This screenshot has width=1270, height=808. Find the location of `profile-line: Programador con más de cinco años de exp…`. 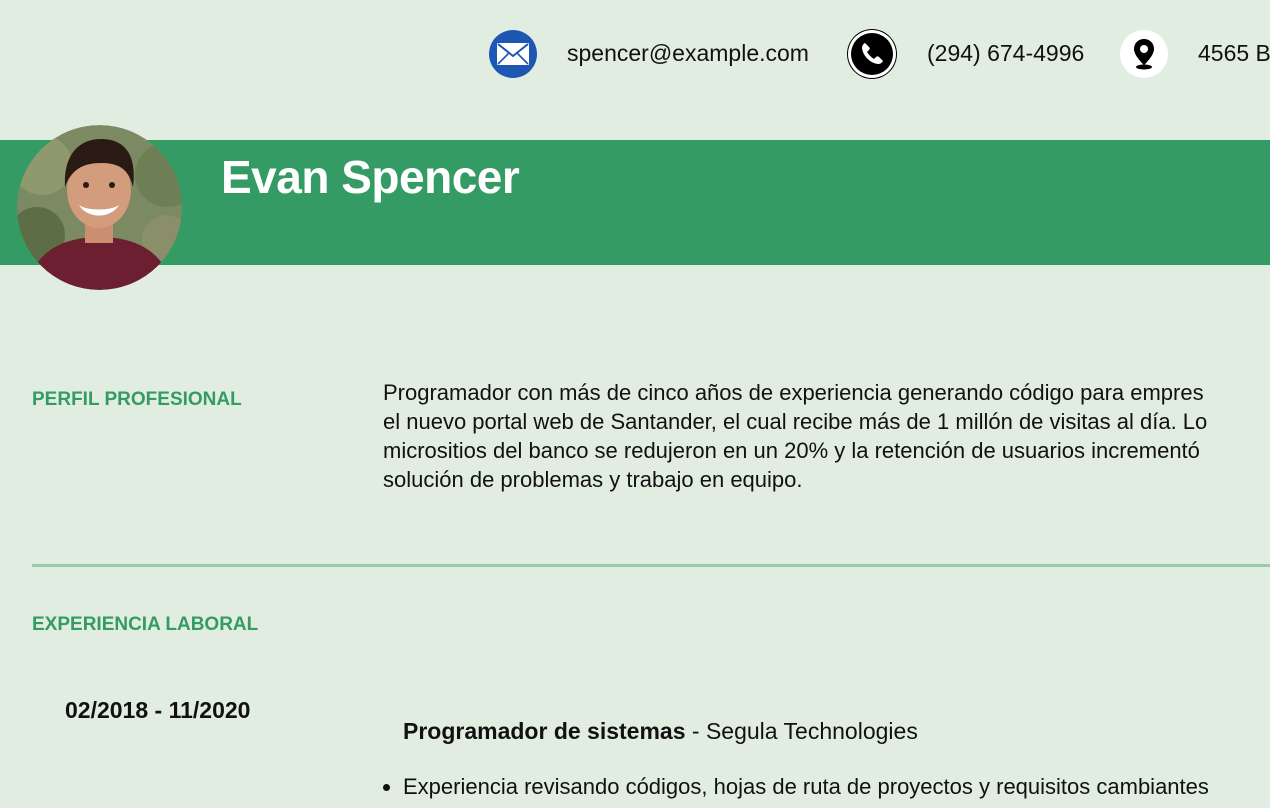

profile-line: Programador con más de cinco años de exp… is located at coordinates (793, 392).